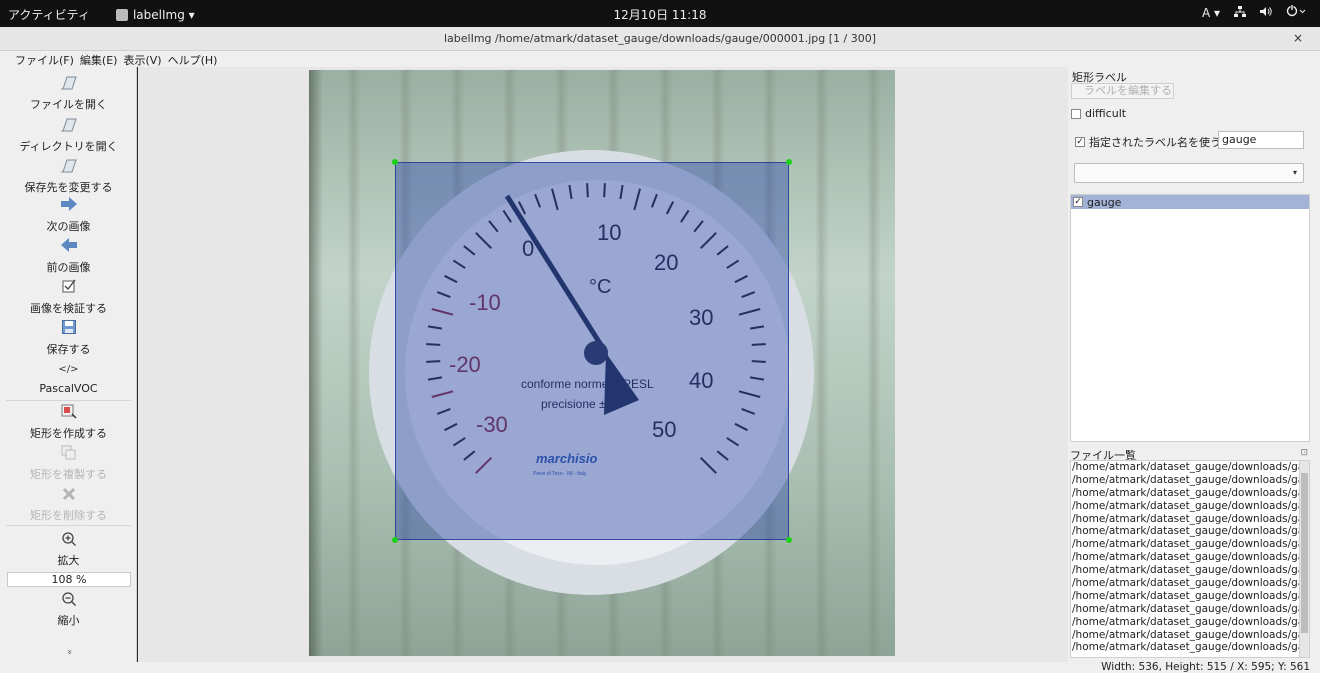 The image size is (1320, 673). What do you see at coordinates (68, 433) in the screenshot?
I see `create-rect-label: 矩形を作成する` at bounding box center [68, 433].